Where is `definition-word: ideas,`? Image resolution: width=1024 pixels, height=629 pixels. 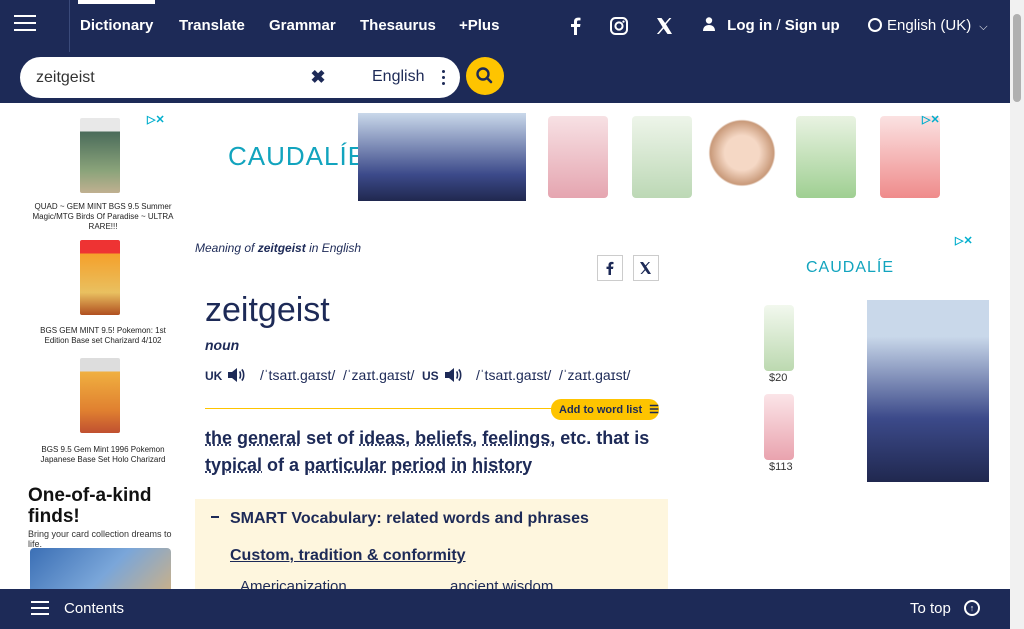 definition-word: ideas, is located at coordinates (384, 438).